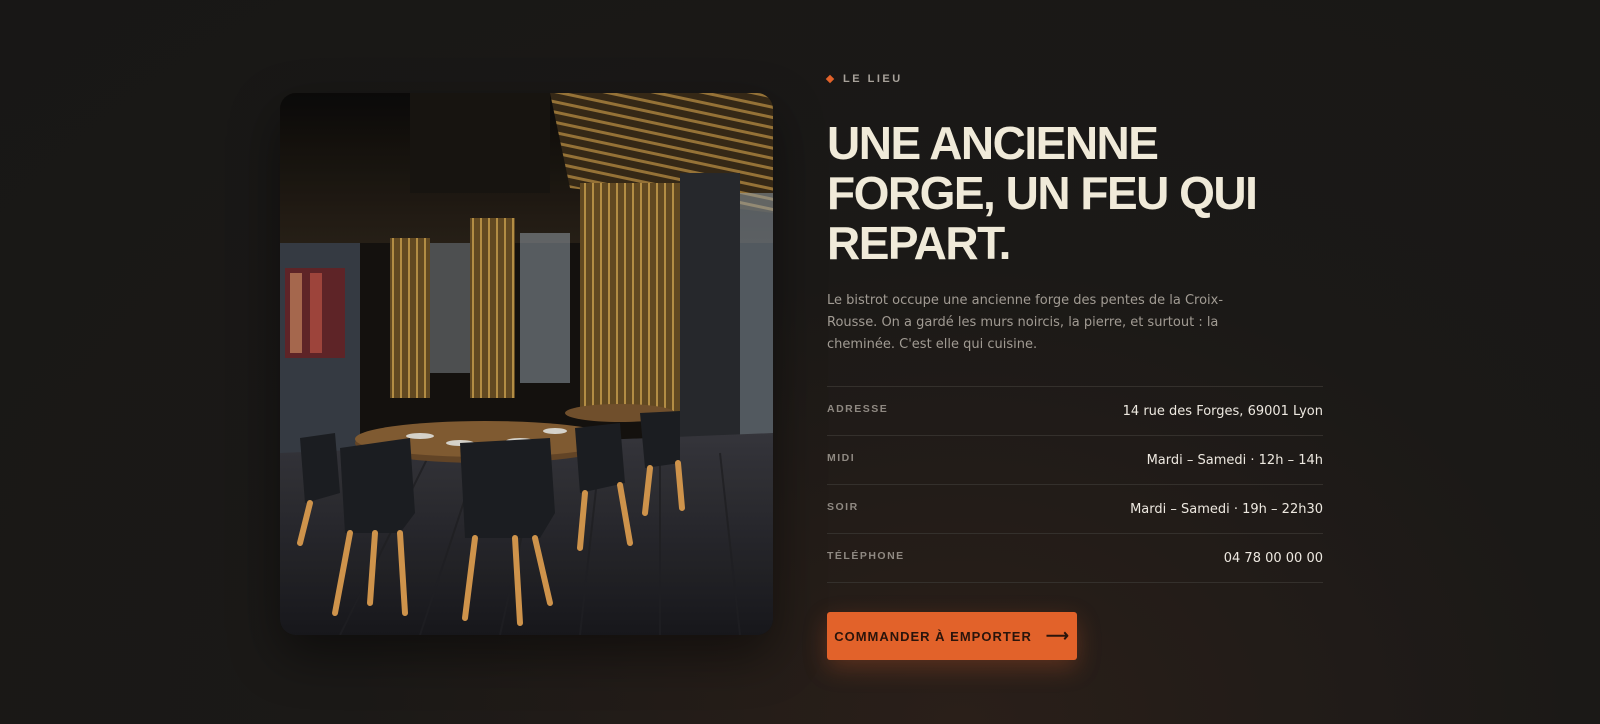  What do you see at coordinates (1234, 460) in the screenshot?
I see `info-value: Mardi – Samedi · 12h – 14h` at bounding box center [1234, 460].